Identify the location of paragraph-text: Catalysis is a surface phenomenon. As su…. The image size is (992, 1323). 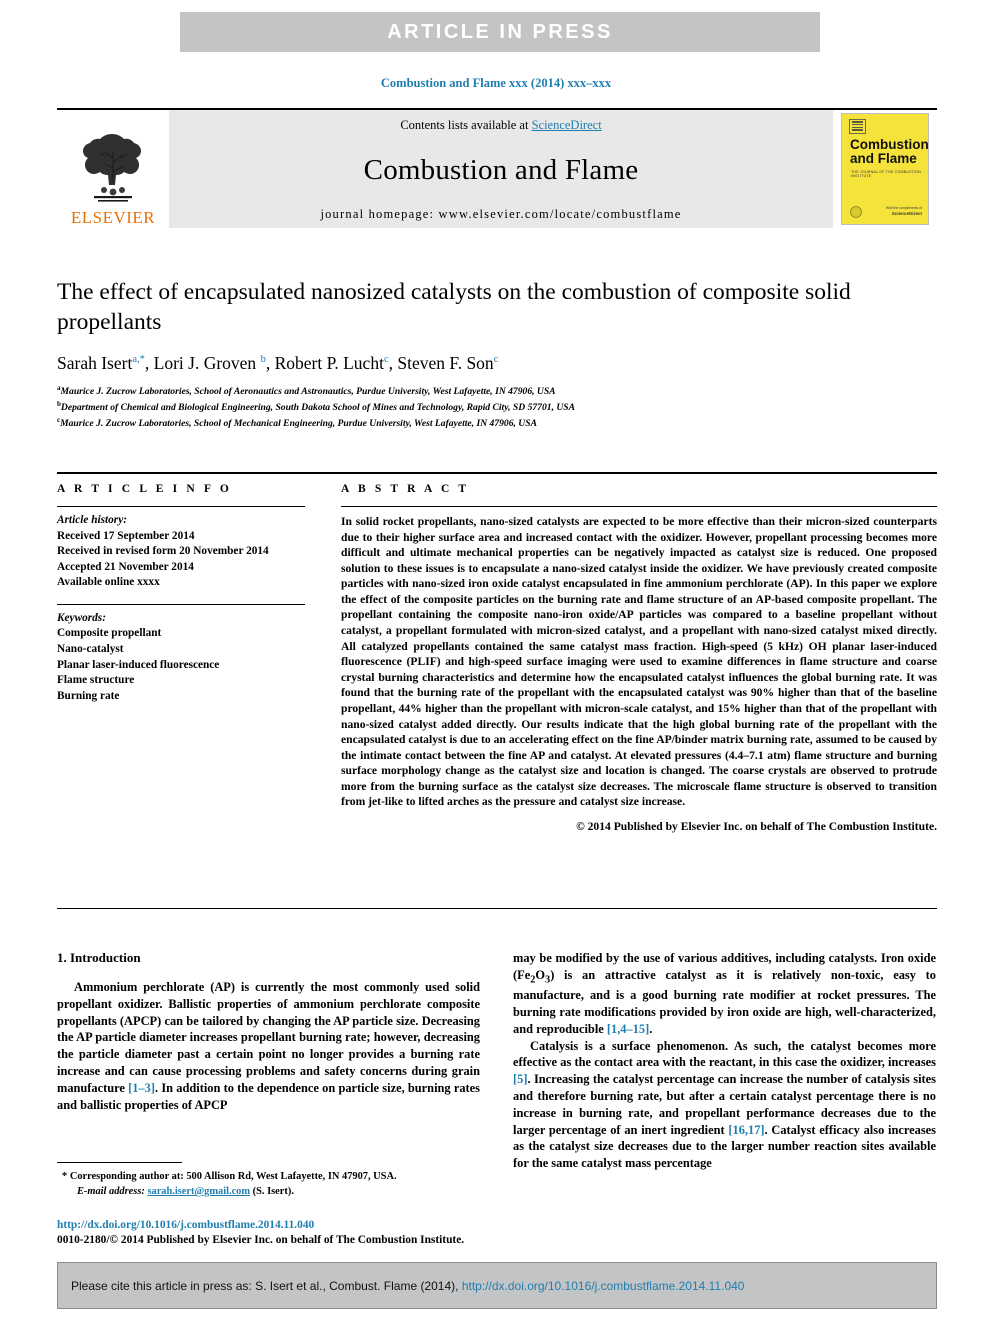
(724, 1054).